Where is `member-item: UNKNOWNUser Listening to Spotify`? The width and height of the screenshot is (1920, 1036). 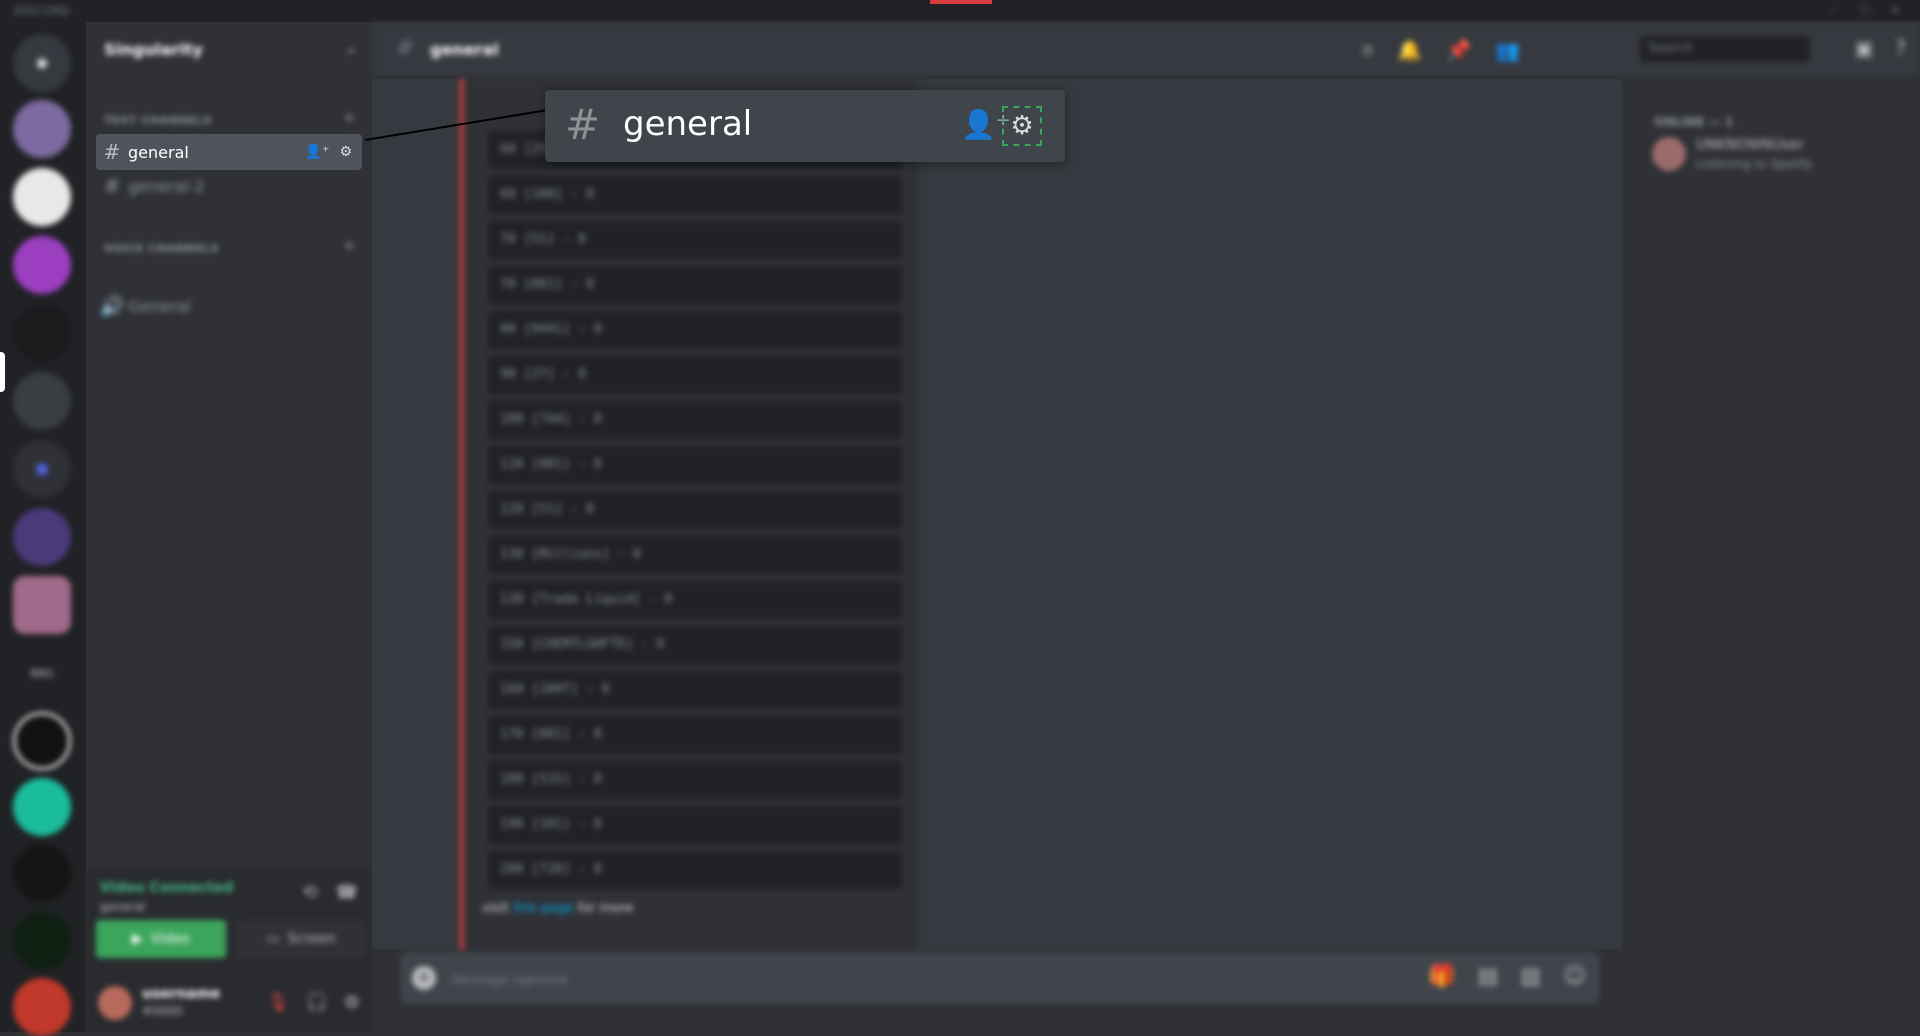
member-item: UNKNOWNUser Listening to Spotify is located at coordinates (1782, 157).